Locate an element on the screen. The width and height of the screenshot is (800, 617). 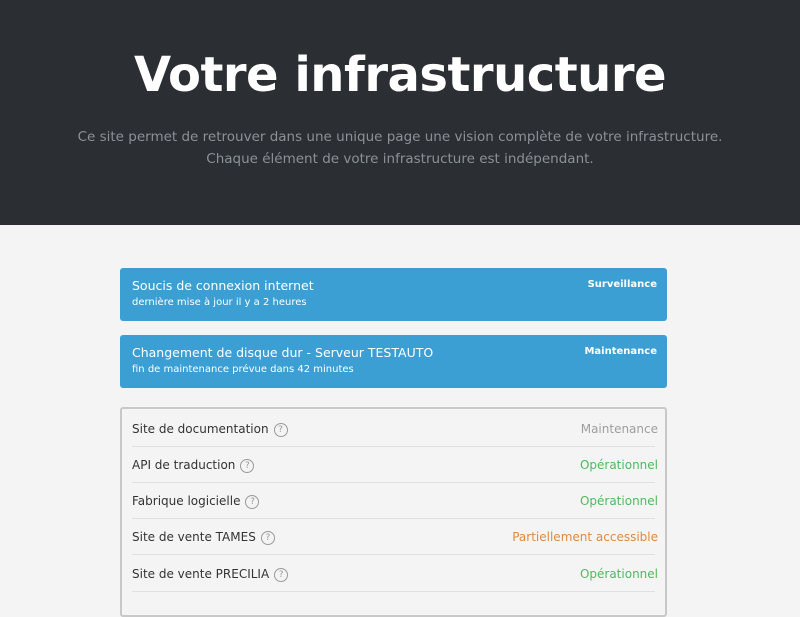
notice-title: Soucis de connexion internet is located at coordinates (223, 285).